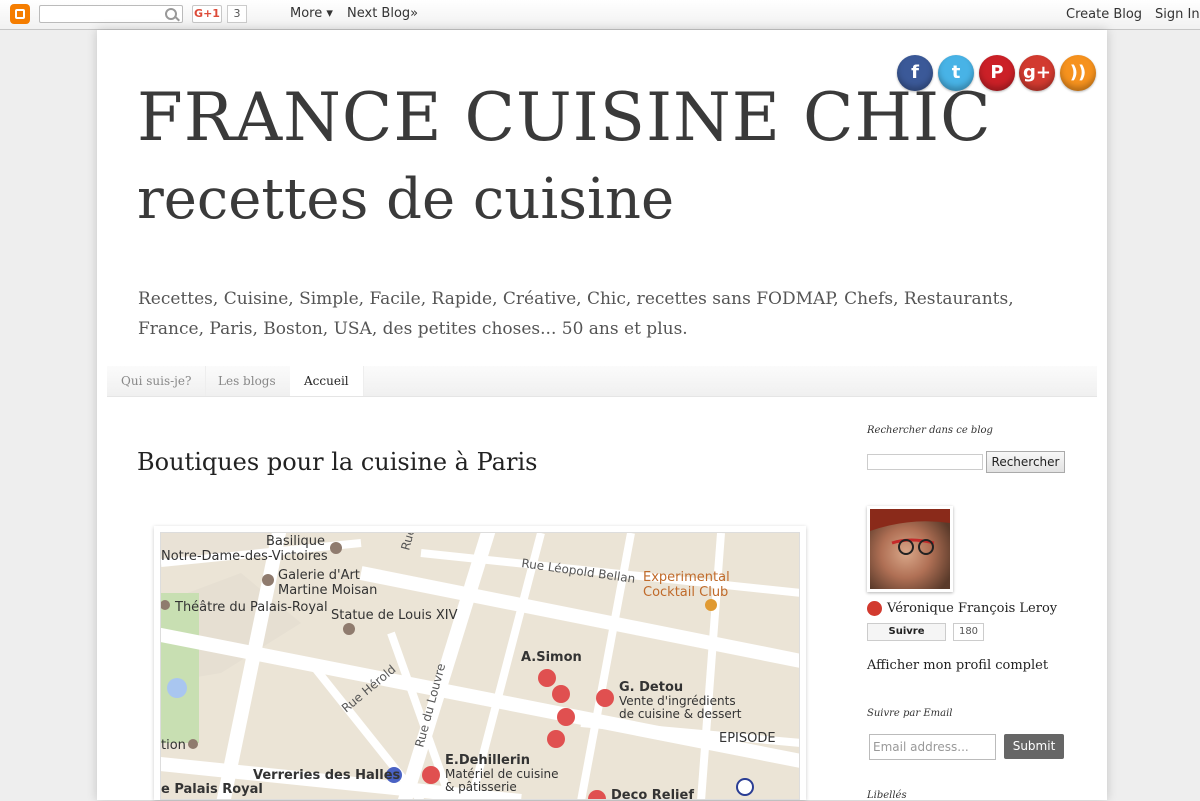  What do you see at coordinates (212, 789) in the screenshot?
I see `map-label: e Palais Royal` at bounding box center [212, 789].